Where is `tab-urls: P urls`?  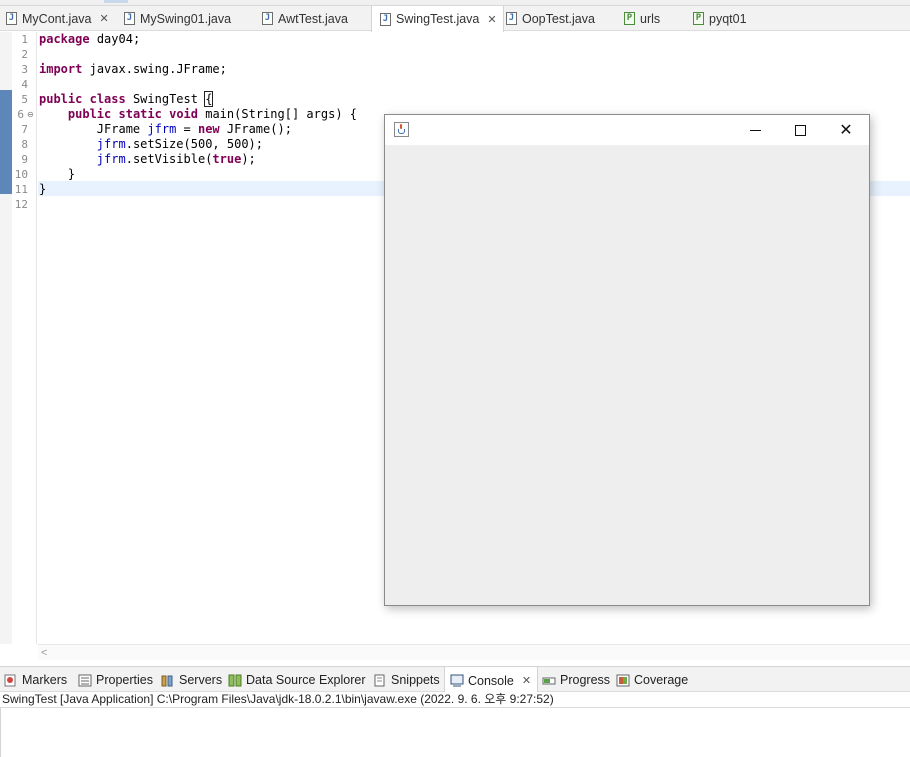
tab-urls: P urls is located at coordinates (642, 18).